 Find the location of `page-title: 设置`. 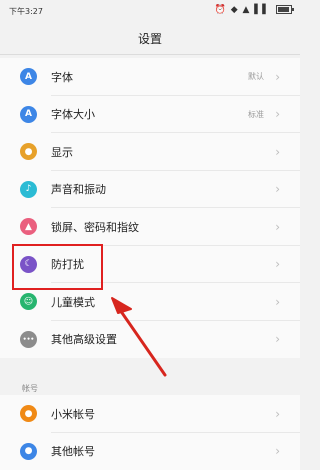

page-title: 设置 is located at coordinates (150, 38).